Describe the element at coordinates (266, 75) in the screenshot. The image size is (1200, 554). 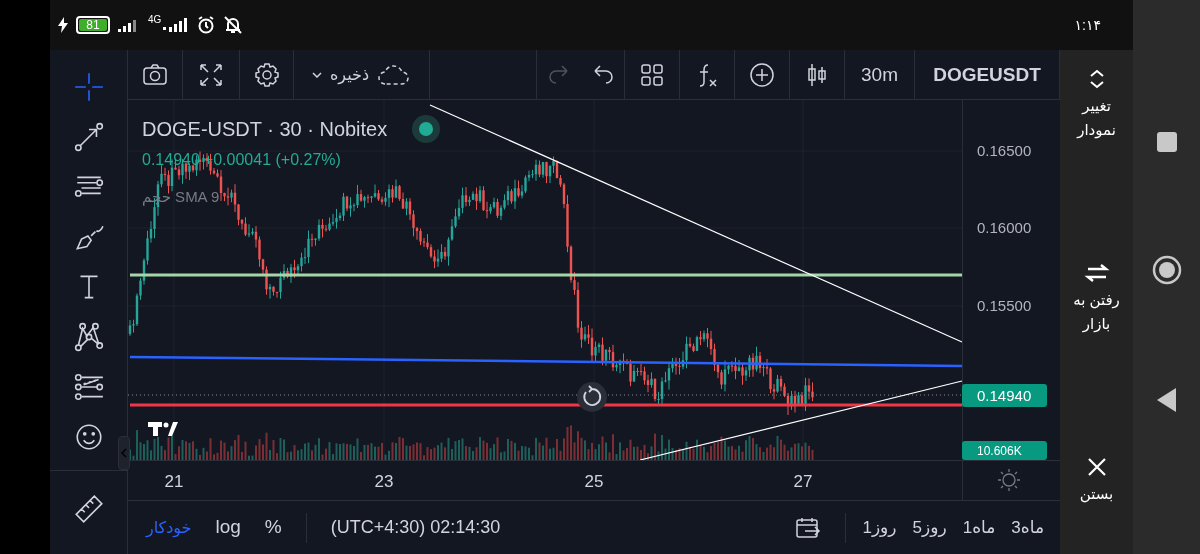
I see `settings-icon` at that location.